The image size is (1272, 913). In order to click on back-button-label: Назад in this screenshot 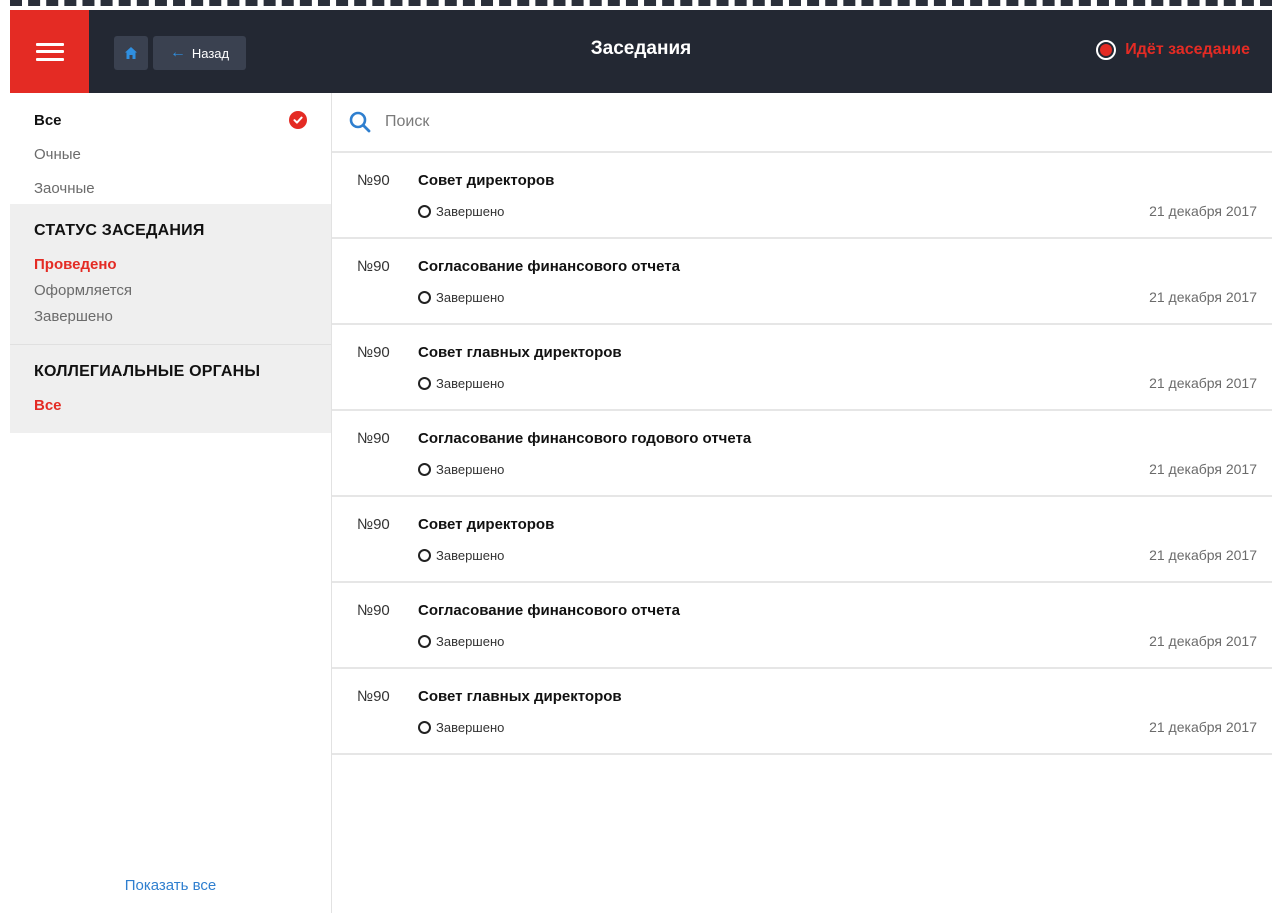, I will do `click(210, 53)`.